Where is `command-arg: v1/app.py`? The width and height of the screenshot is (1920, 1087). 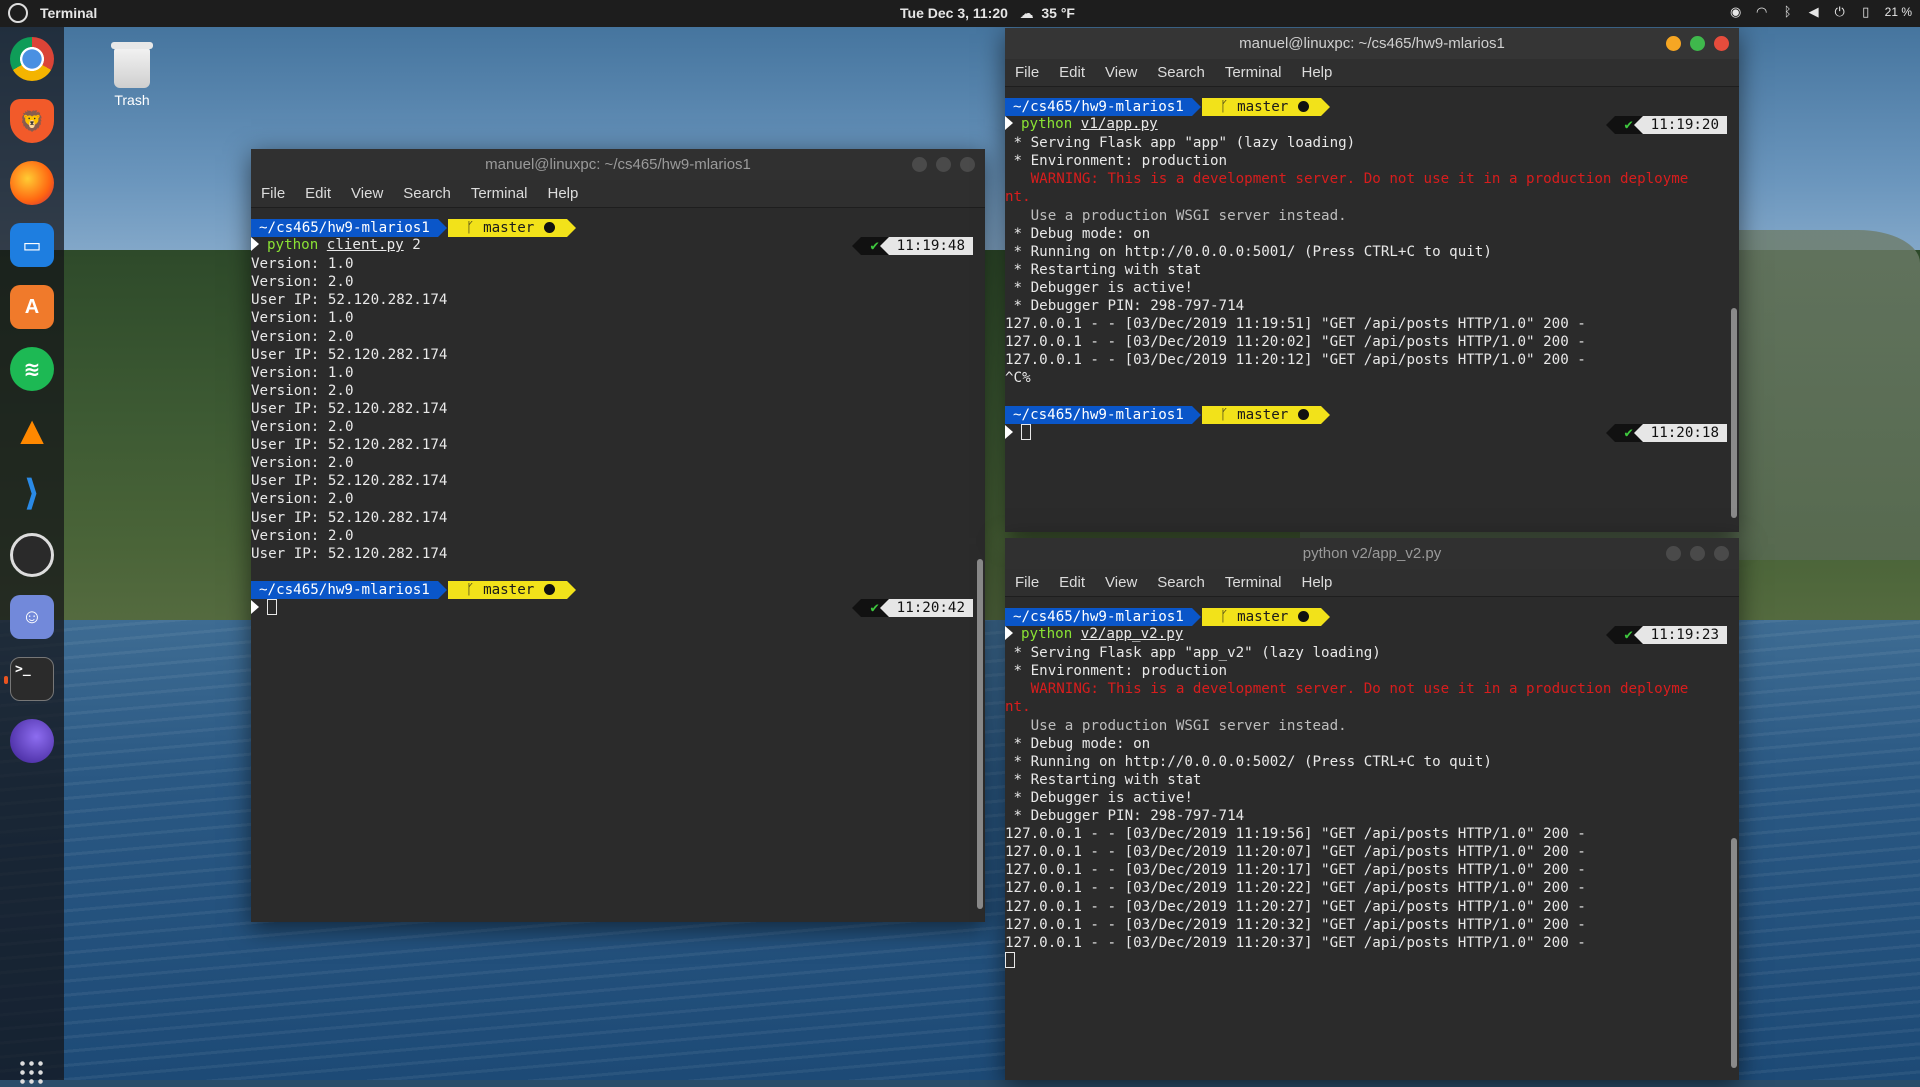
command-arg: v1/app.py is located at coordinates (1119, 124).